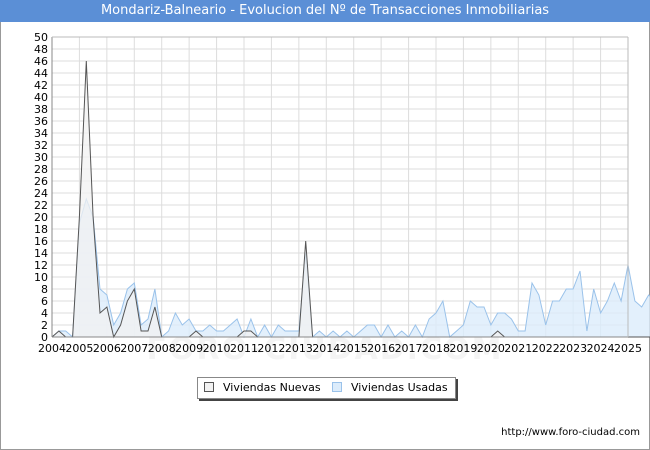 This screenshot has height=450, width=650. What do you see at coordinates (41, 157) in the screenshot?
I see `y-tick-label: 30` at bounding box center [41, 157].